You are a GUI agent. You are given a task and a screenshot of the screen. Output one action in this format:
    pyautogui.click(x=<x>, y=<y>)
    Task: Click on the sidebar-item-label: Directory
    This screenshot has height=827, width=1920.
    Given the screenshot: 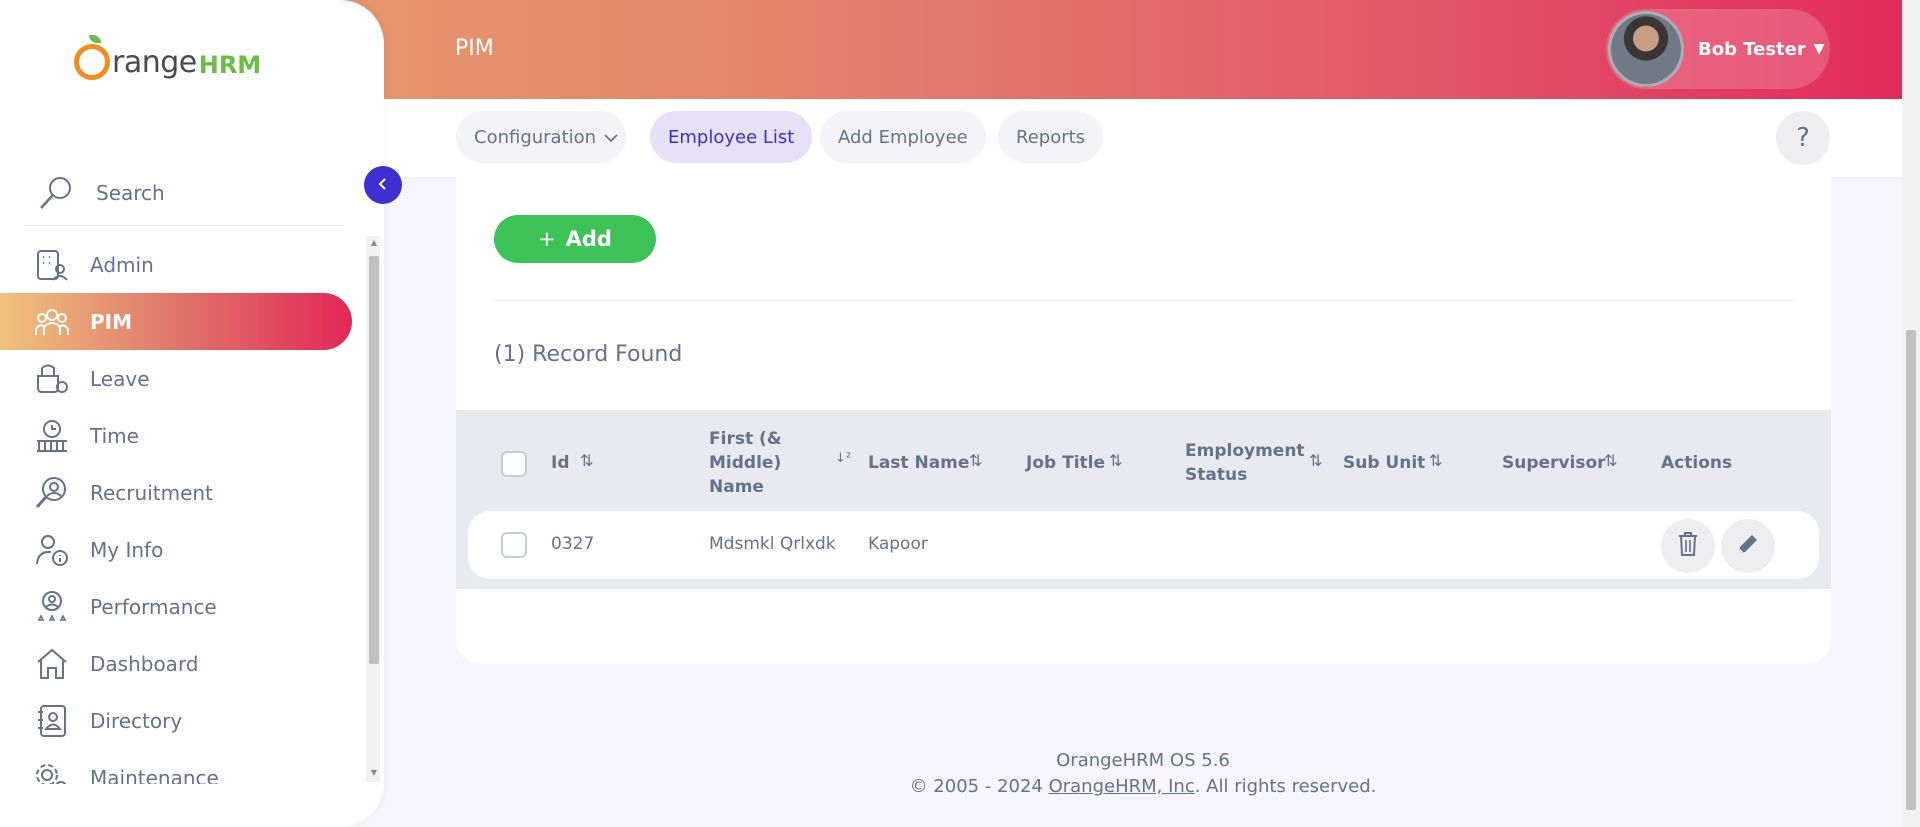 What is the action you would take?
    pyautogui.click(x=136, y=720)
    